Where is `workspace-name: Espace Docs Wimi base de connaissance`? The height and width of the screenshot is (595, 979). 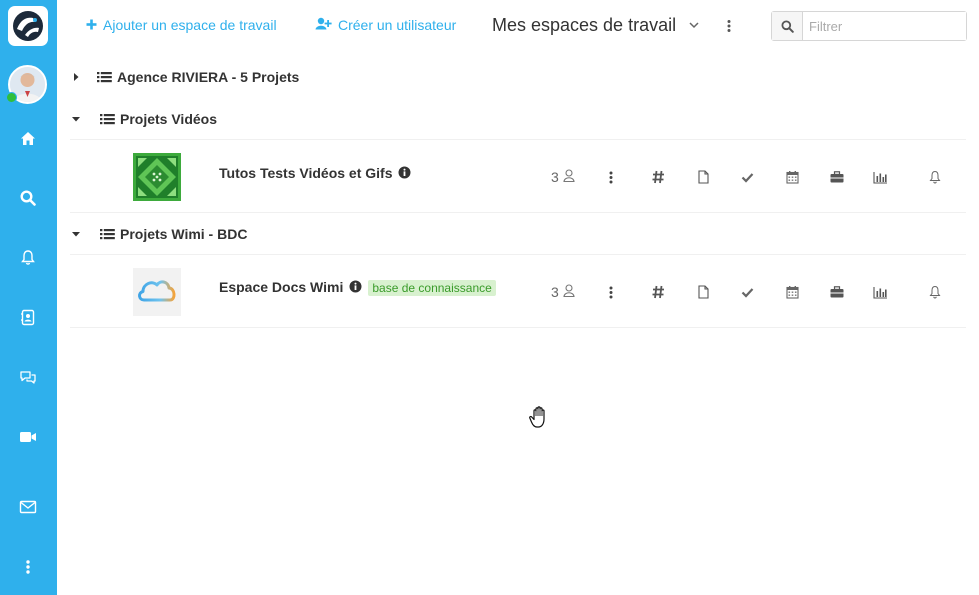
workspace-name: Espace Docs Wimi base de connaissance is located at coordinates (357, 288).